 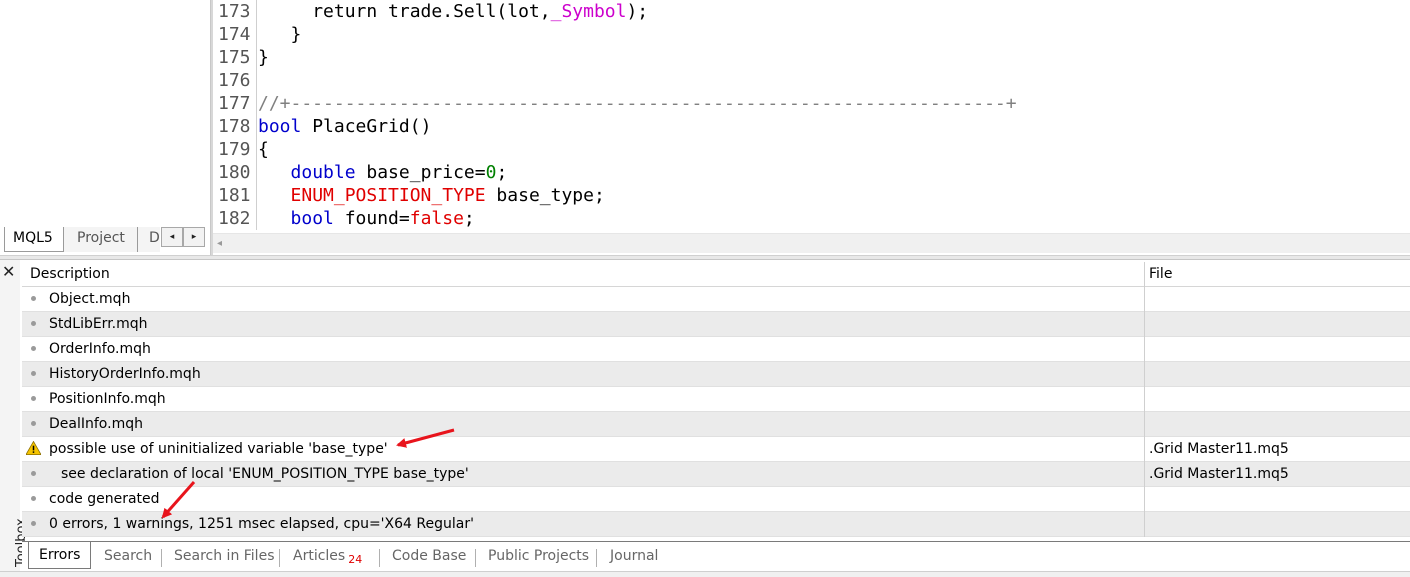 I want to click on toolbox-sidebar: ✕ Toolbox, so click(x=14, y=418).